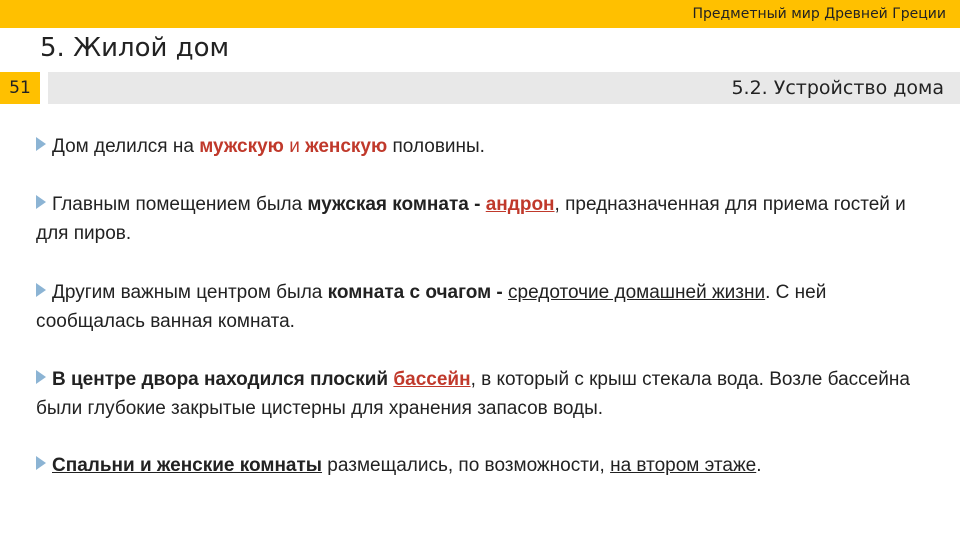  I want to click on text: Дом делился на, so click(126, 146).